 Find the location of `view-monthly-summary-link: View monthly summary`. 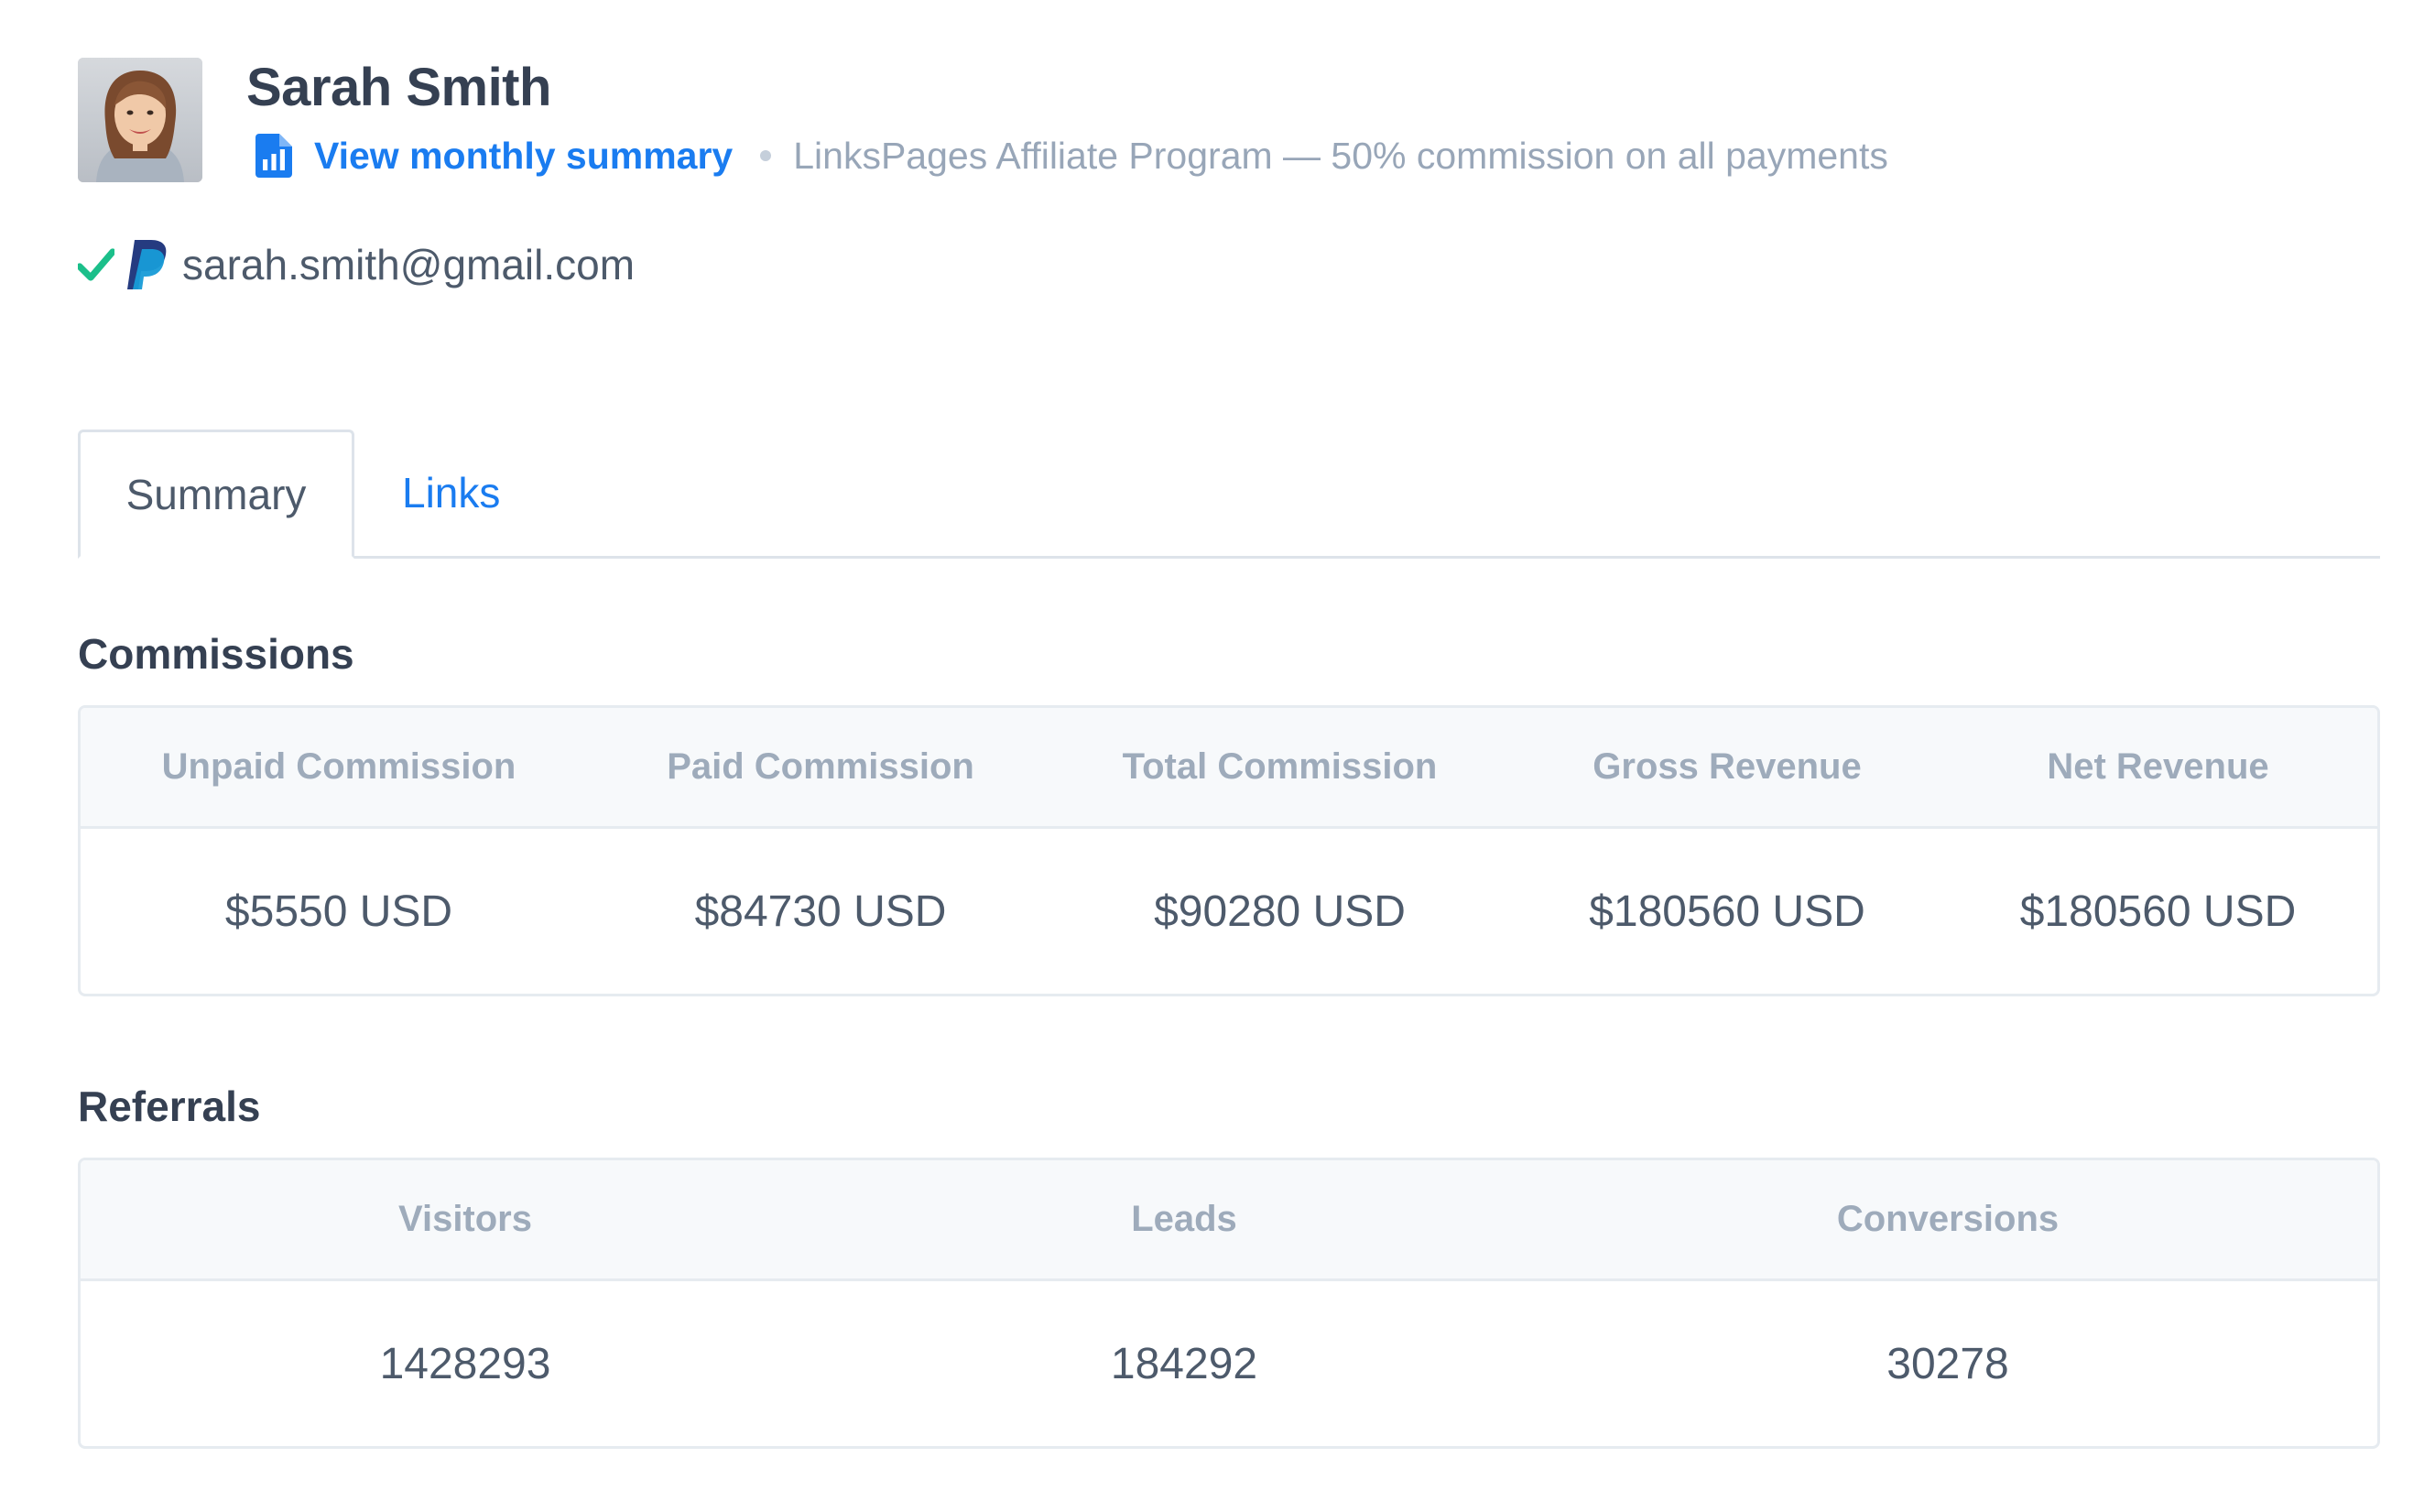

view-monthly-summary-link: View monthly summary is located at coordinates (494, 156).